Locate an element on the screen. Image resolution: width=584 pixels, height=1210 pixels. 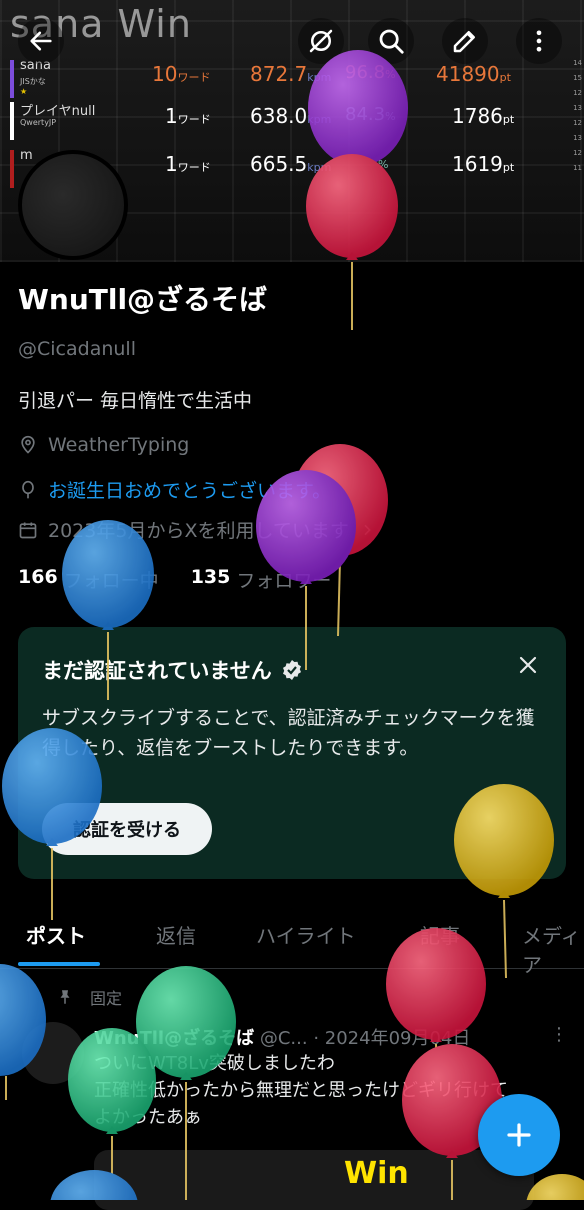
pinned-label: 固定 is located at coordinates (89, 997).